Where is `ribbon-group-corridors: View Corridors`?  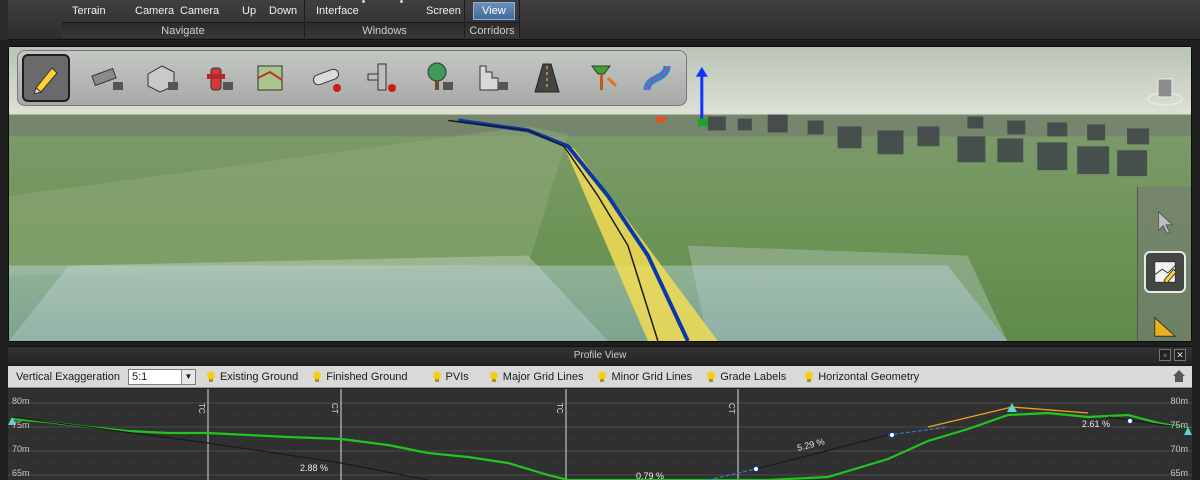 ribbon-group-corridors: View Corridors is located at coordinates (492, 19).